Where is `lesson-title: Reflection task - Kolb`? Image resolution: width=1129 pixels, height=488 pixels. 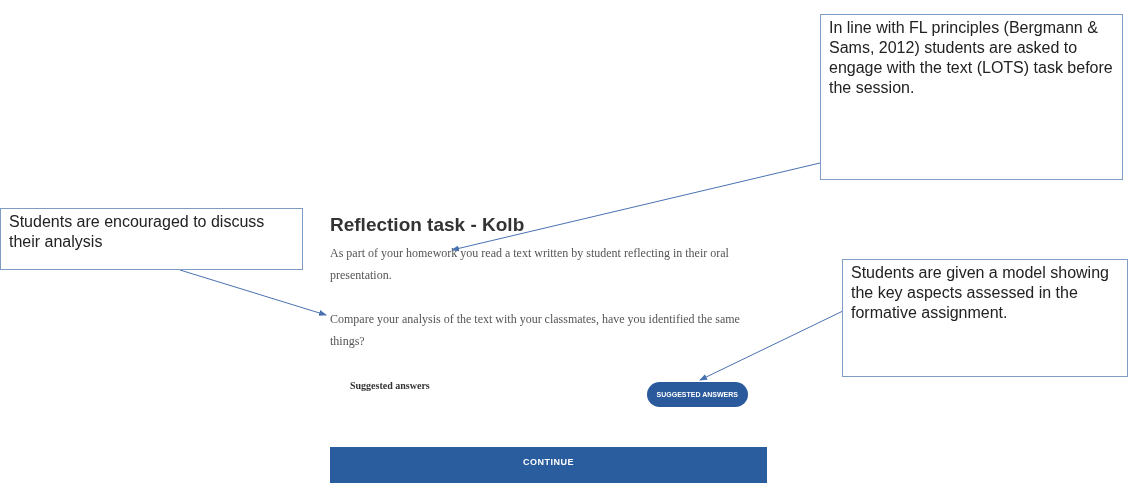
lesson-title: Reflection task - Kolb is located at coordinates (427, 225).